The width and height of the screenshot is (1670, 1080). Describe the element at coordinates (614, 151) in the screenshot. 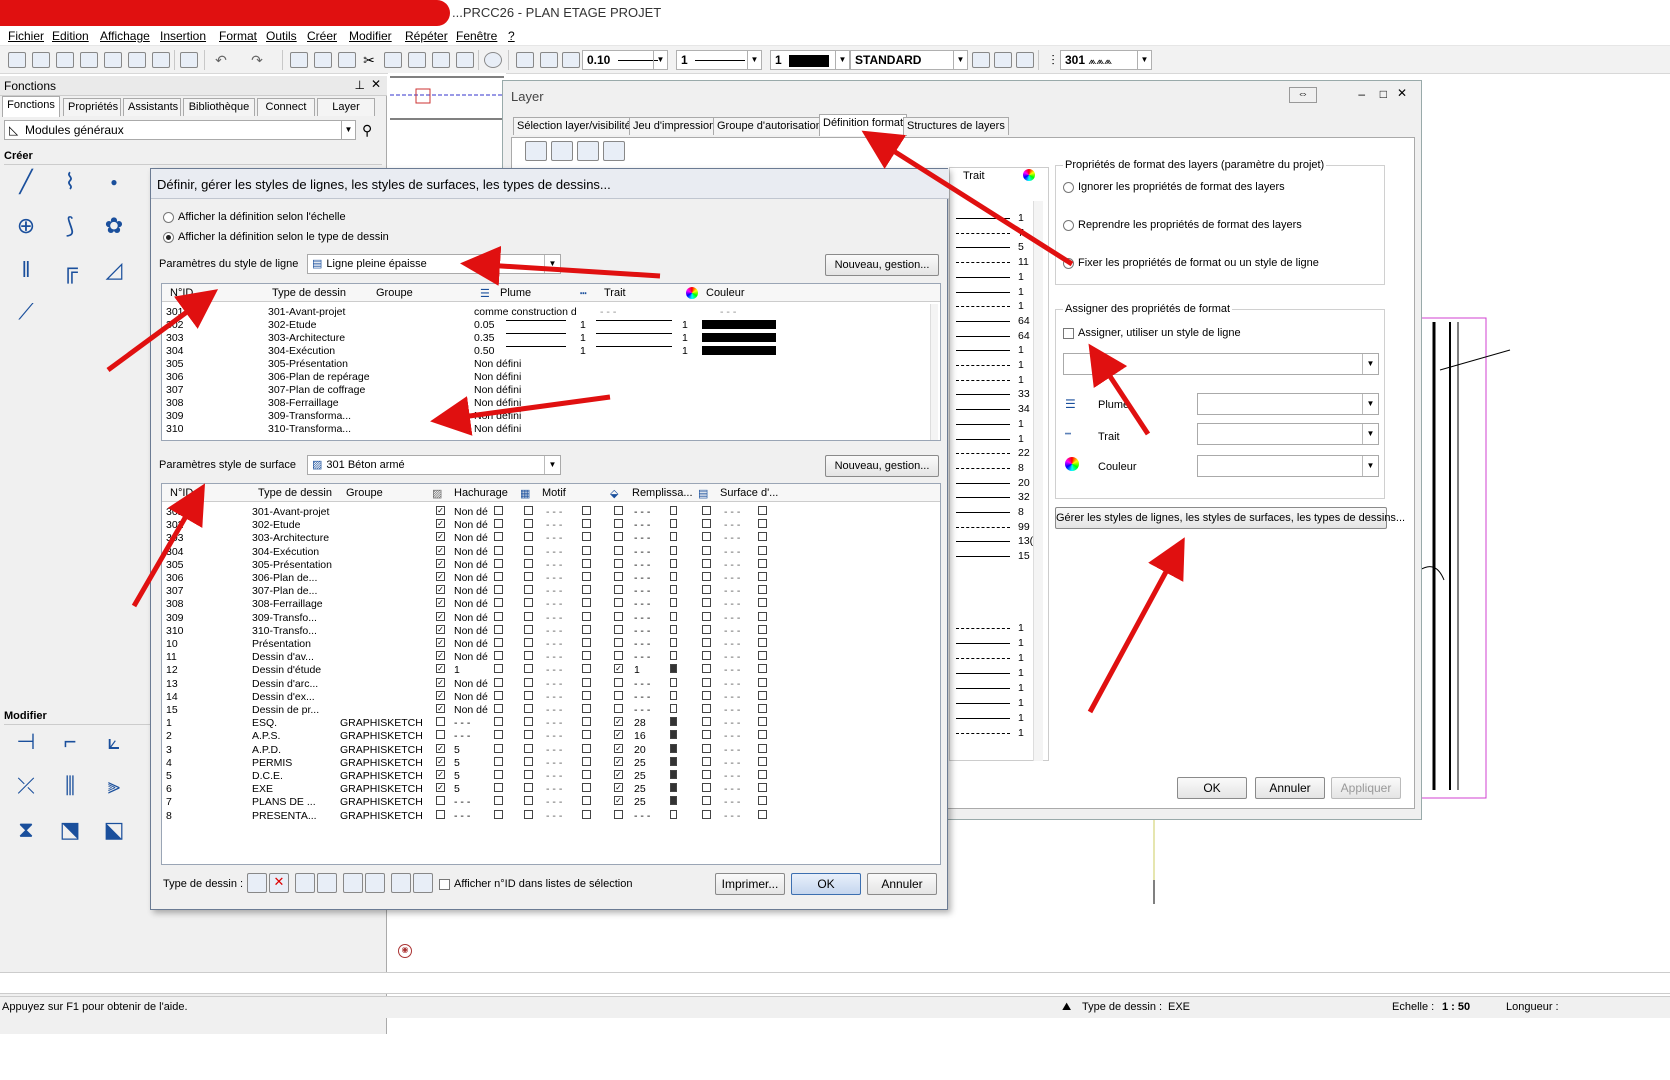

I see `print-icon` at that location.